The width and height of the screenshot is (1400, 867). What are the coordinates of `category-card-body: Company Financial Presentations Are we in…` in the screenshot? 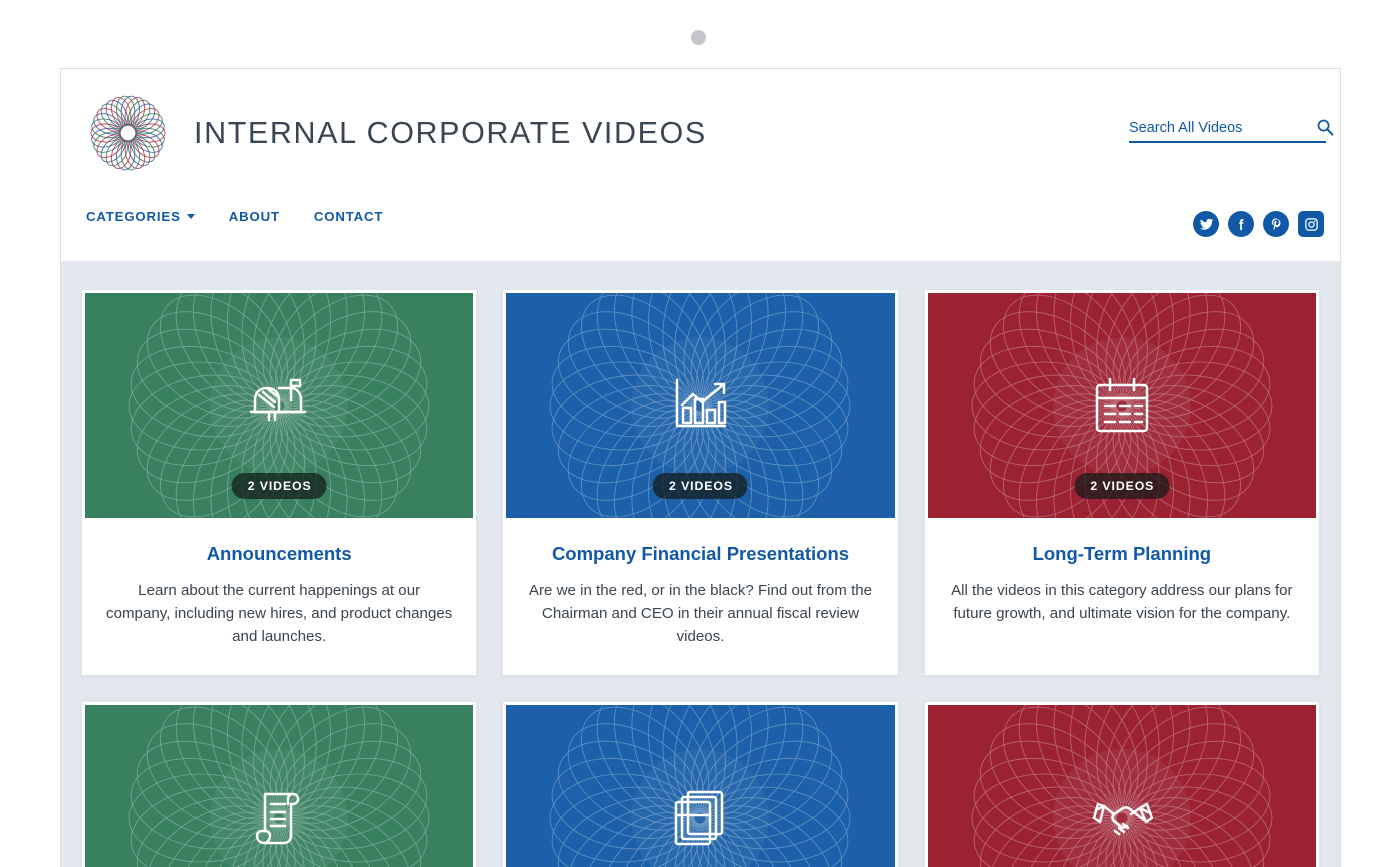 It's located at (700, 598).